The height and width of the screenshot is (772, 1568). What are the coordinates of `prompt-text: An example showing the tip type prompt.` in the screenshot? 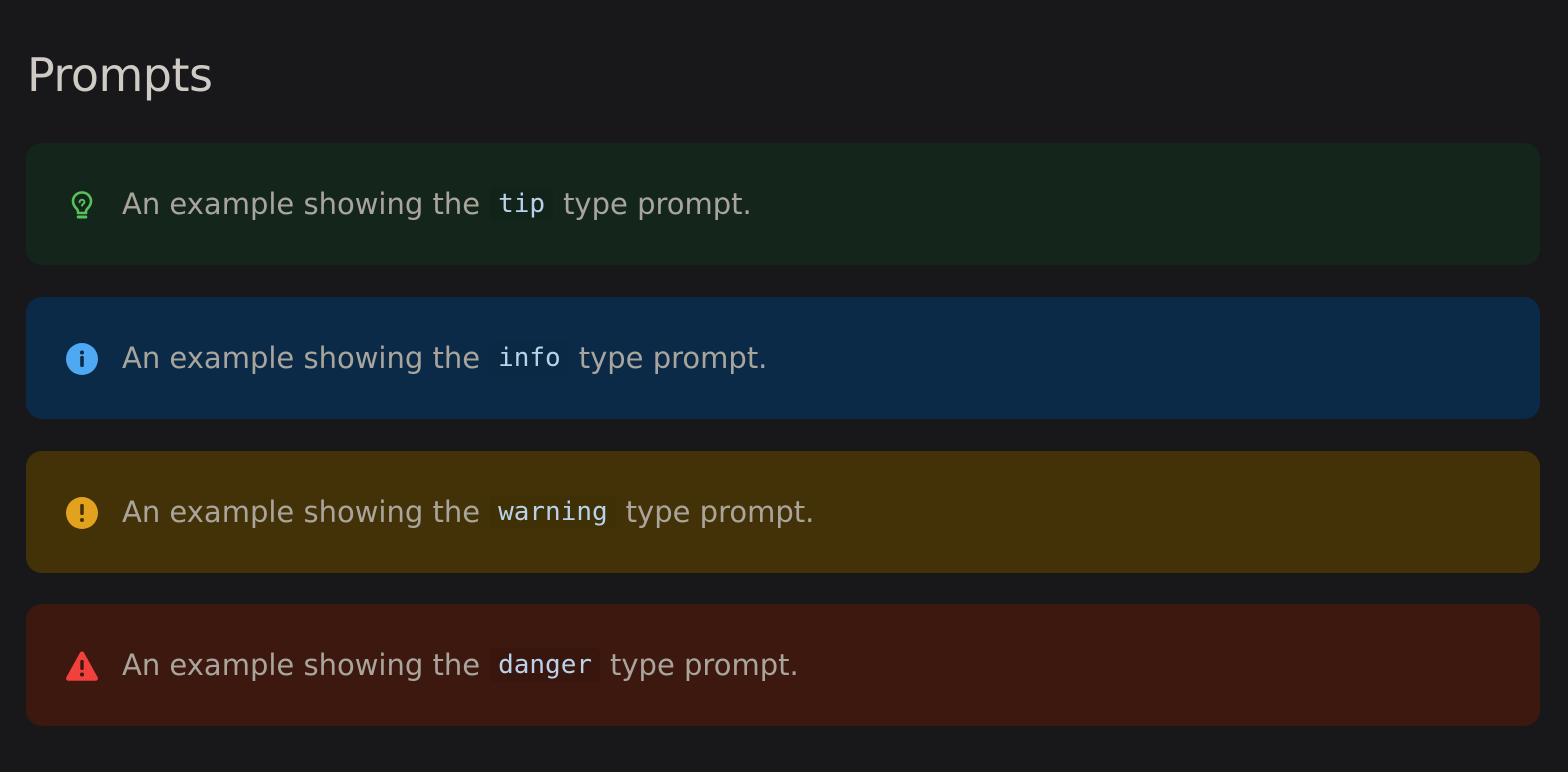 It's located at (437, 204).